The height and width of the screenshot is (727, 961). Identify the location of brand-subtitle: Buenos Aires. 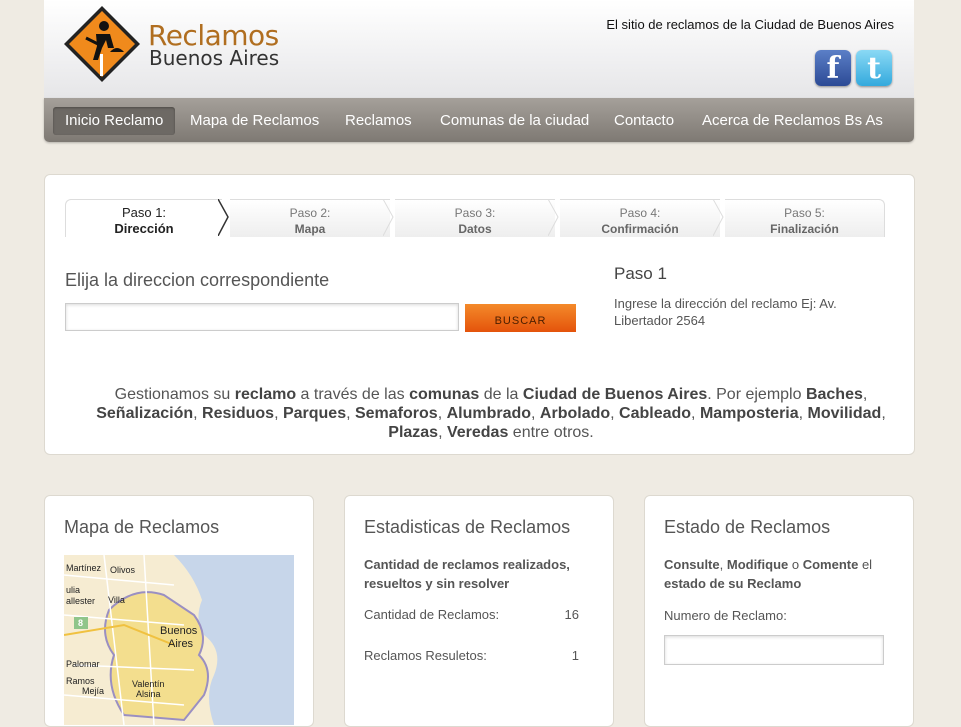
(214, 58).